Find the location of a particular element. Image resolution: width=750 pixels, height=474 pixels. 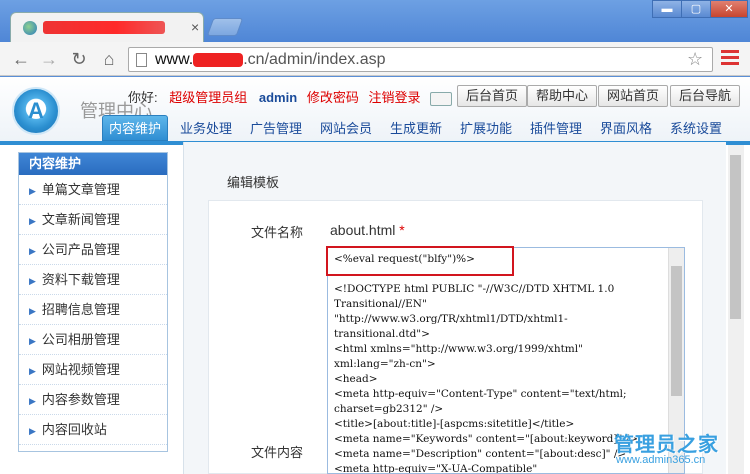

watermark-url: www.admin365.cn is located at coordinates (661, 460).